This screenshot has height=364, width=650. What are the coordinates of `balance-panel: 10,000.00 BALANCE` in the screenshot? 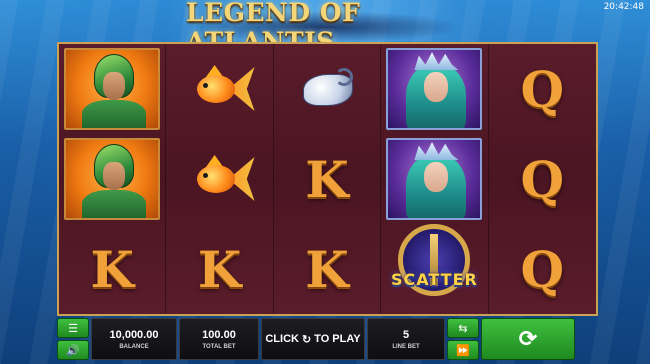 It's located at (134, 339).